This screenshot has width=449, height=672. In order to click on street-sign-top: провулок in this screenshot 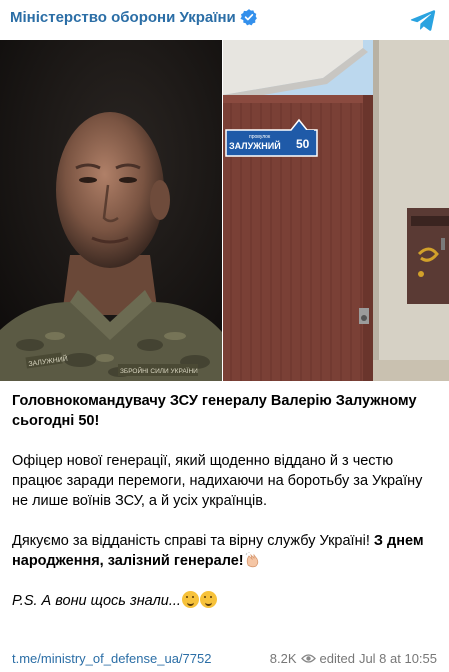, I will do `click(260, 137)`.